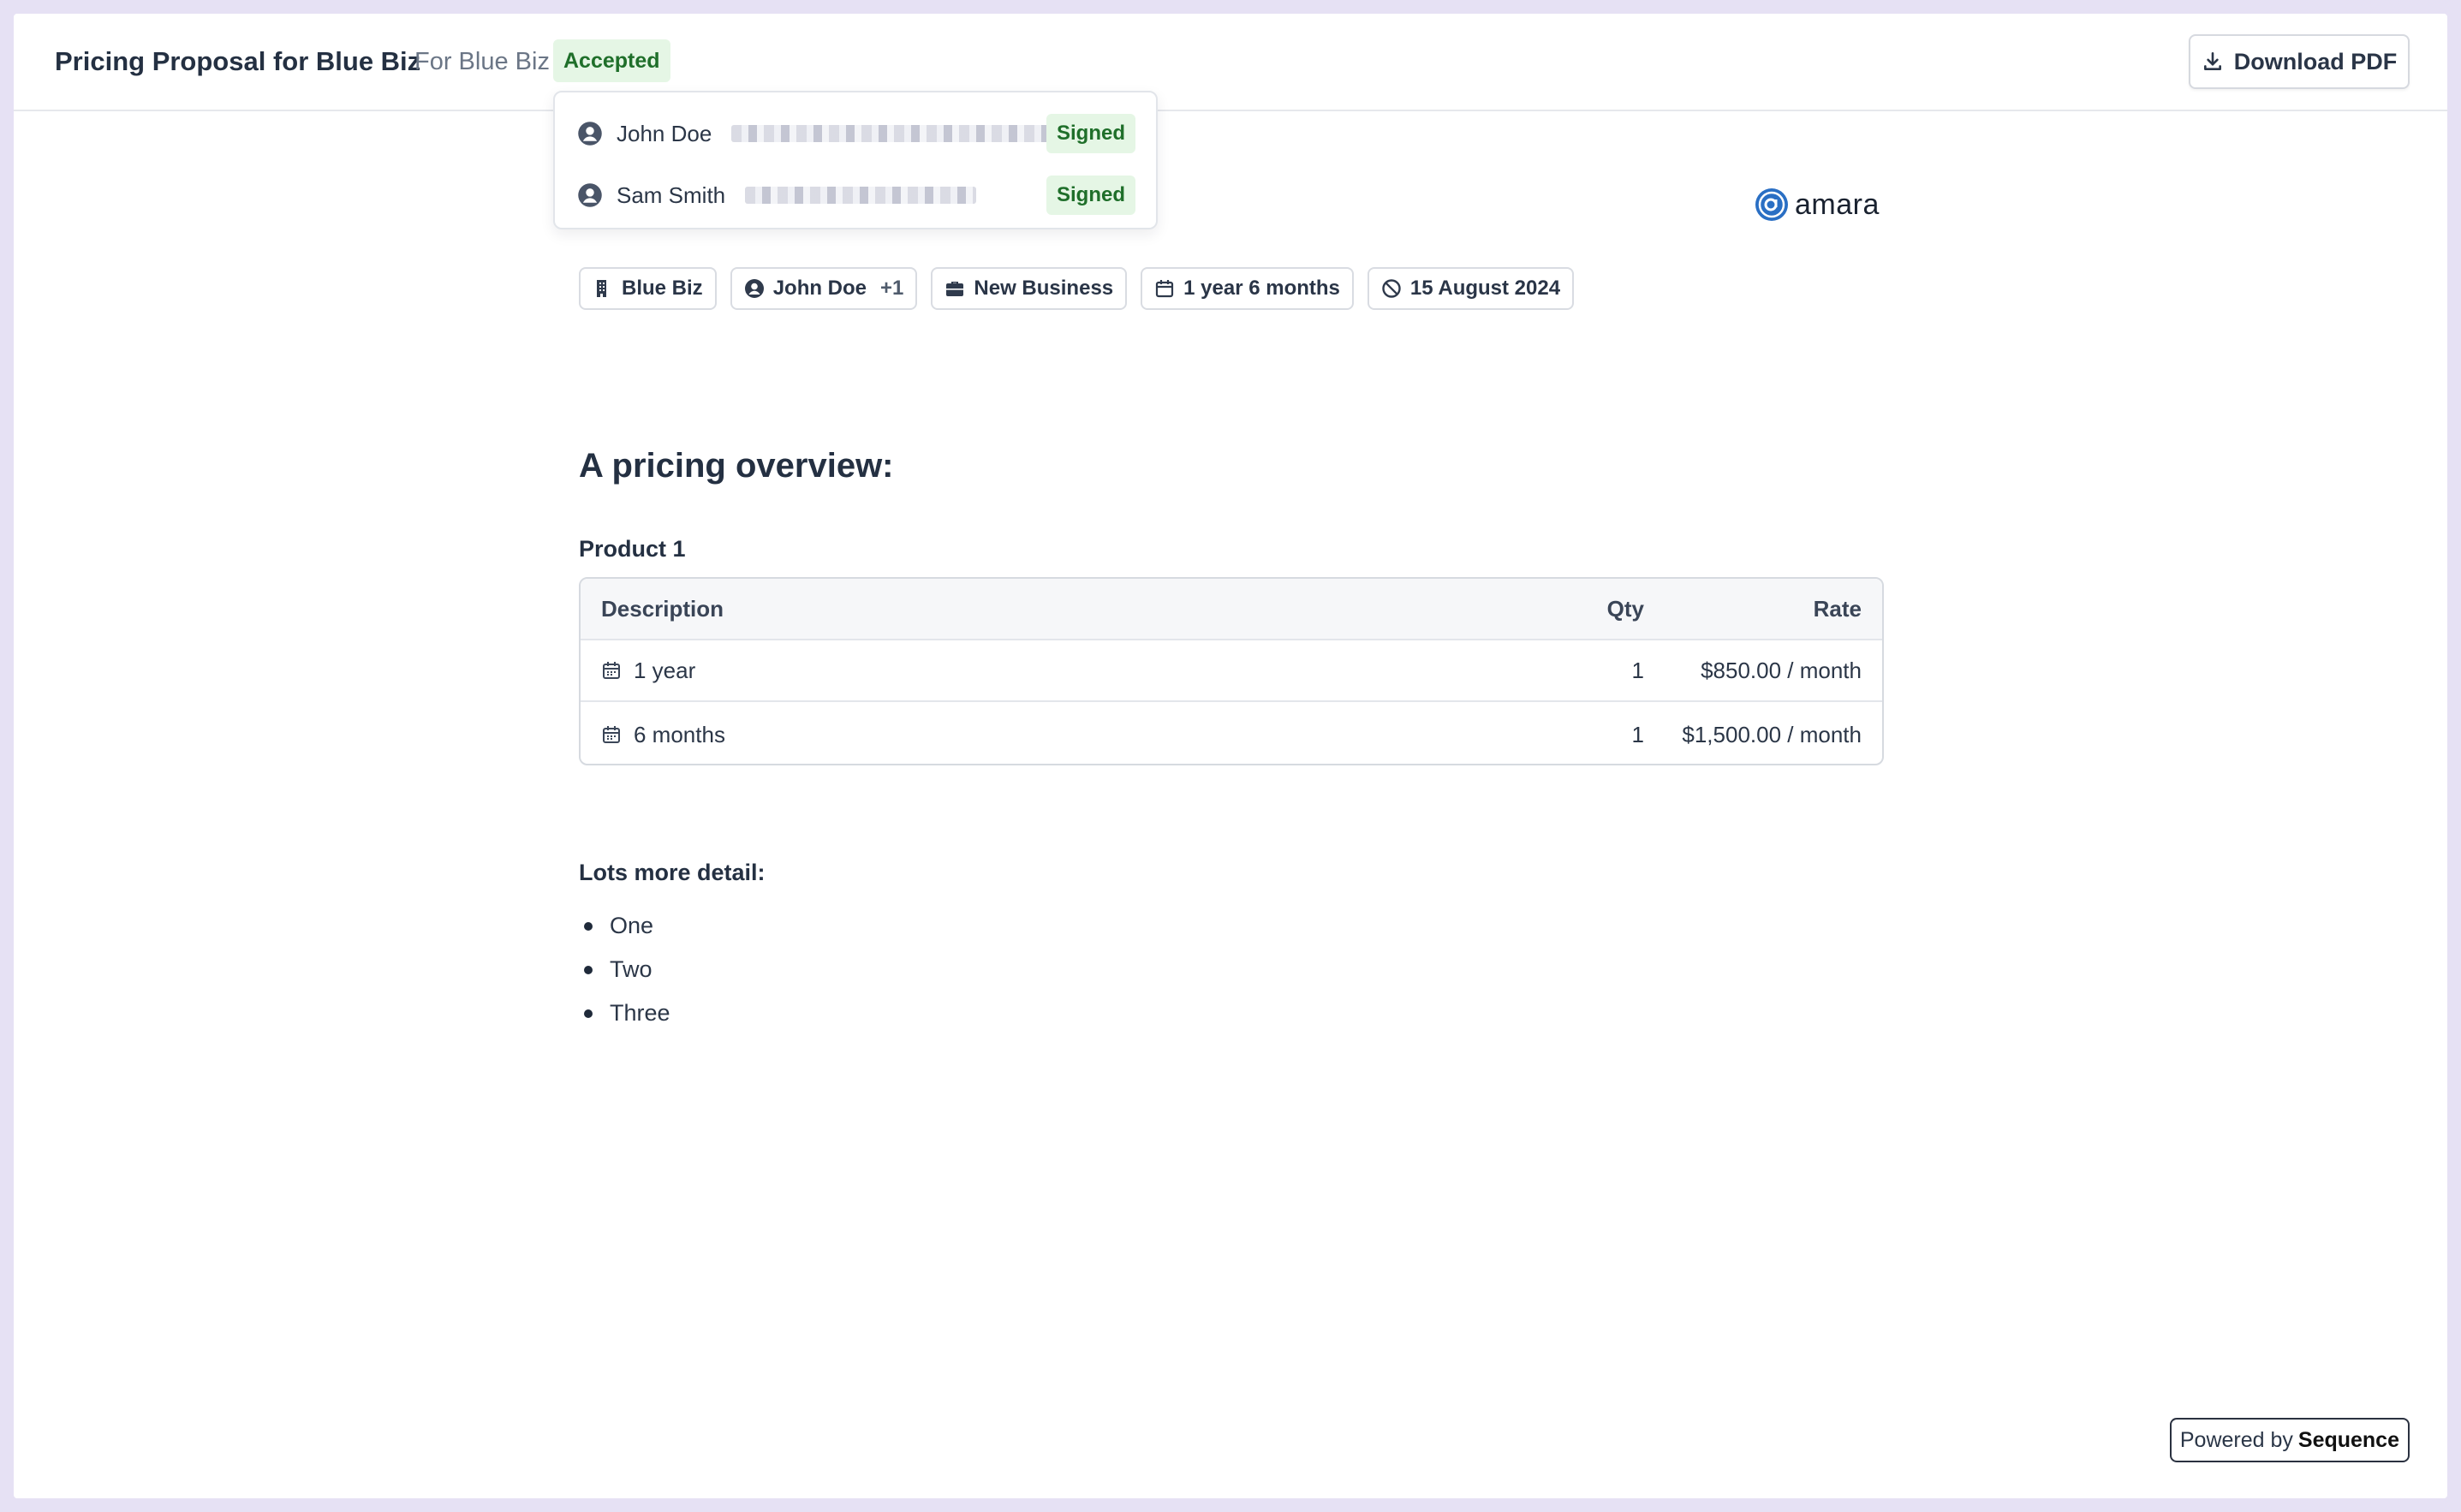 Image resolution: width=2461 pixels, height=1512 pixels. Describe the element at coordinates (1261, 288) in the screenshot. I see `duration-chip-label: 1 year 6 months` at that location.